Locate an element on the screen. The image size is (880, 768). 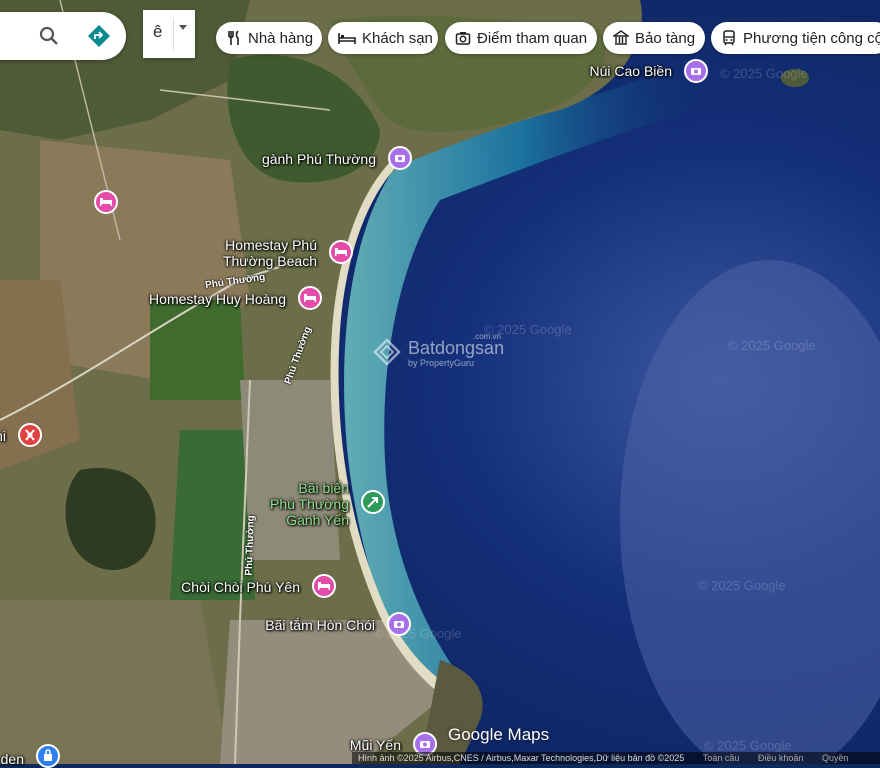
directions-icon is located at coordinates (99, 36).